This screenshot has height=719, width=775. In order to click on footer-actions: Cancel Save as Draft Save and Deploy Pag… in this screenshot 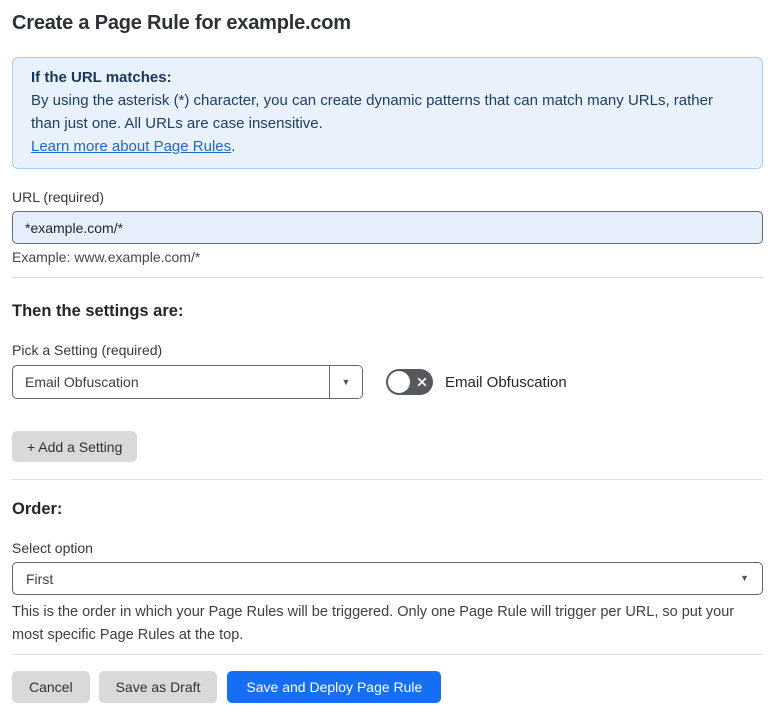, I will do `click(387, 687)`.